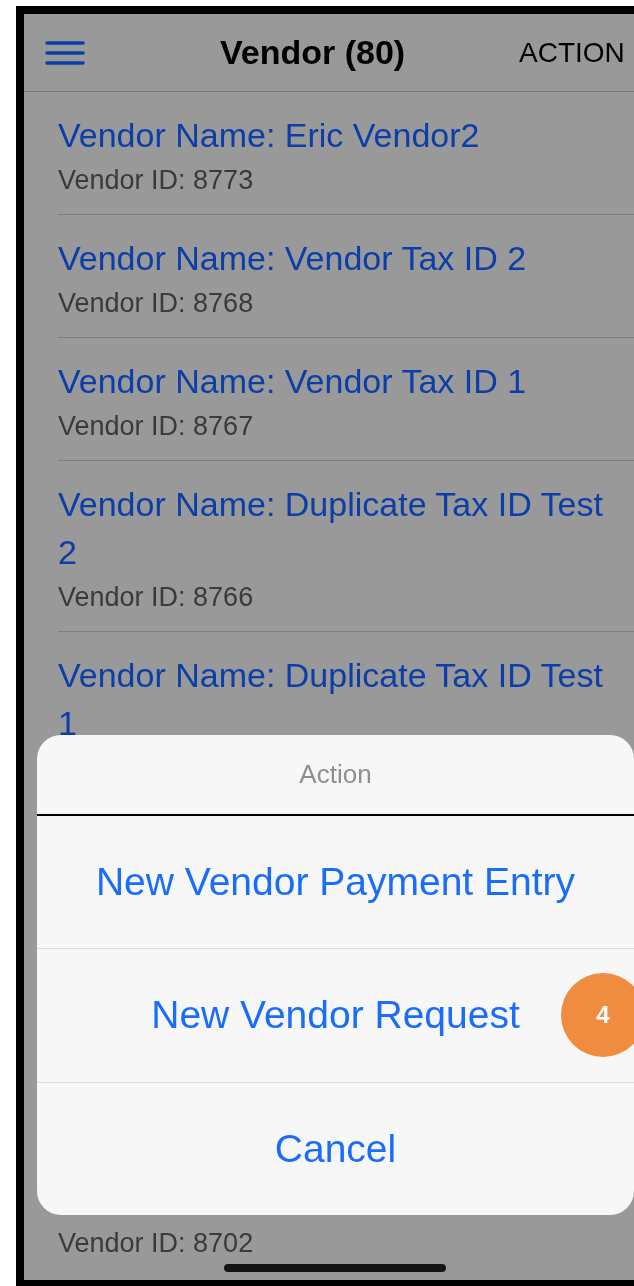  Describe the element at coordinates (156, 426) in the screenshot. I see `vendor-id: Vendor ID: 8767` at that location.